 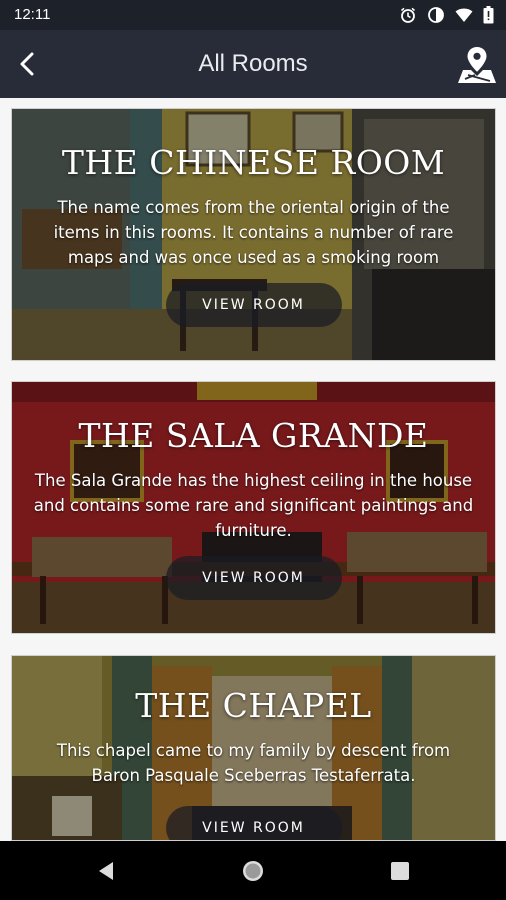 I want to click on map-button, so click(x=477, y=65).